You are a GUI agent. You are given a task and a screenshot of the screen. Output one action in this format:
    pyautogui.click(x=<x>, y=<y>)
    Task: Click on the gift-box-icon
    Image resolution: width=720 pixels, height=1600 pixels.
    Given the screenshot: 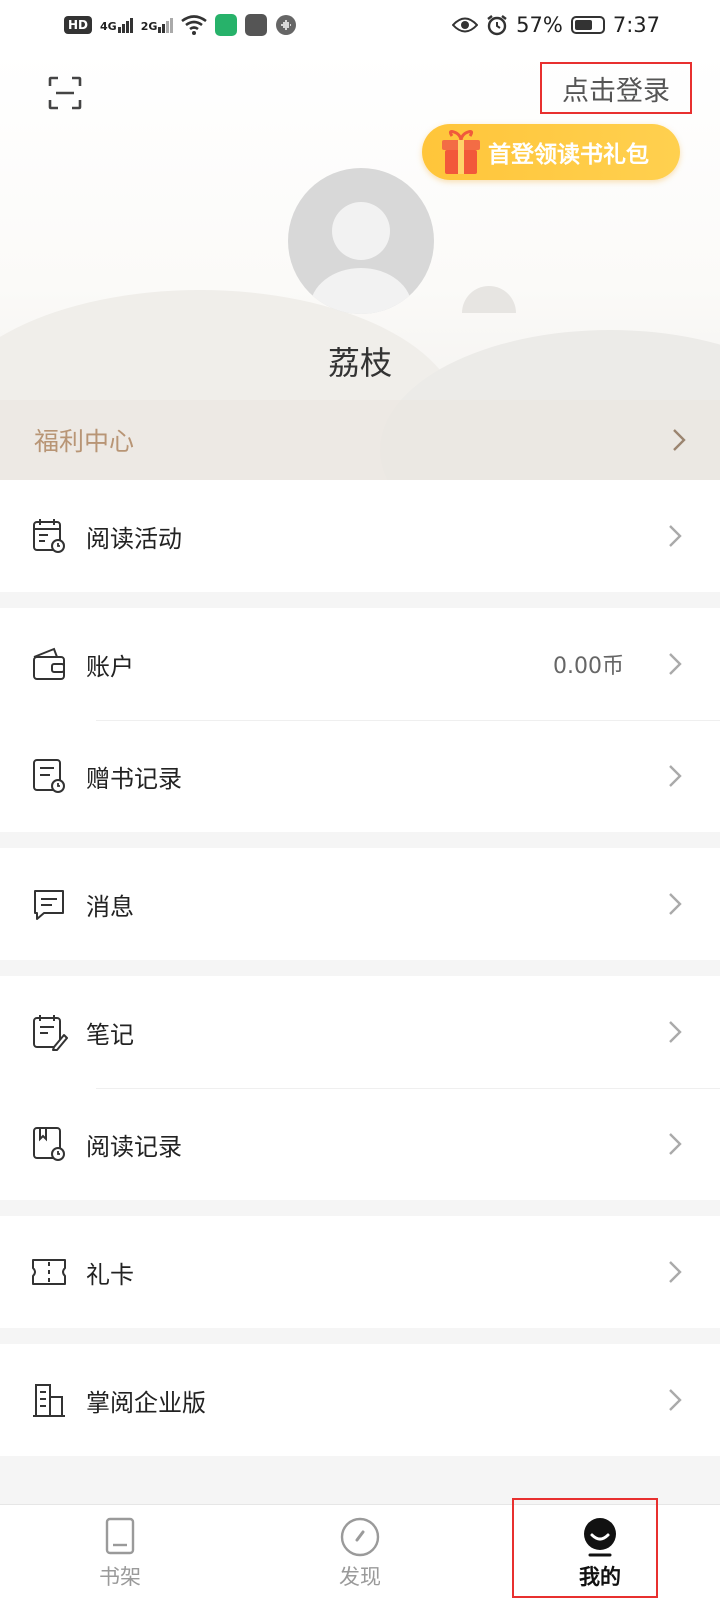 What is the action you would take?
    pyautogui.click(x=461, y=152)
    